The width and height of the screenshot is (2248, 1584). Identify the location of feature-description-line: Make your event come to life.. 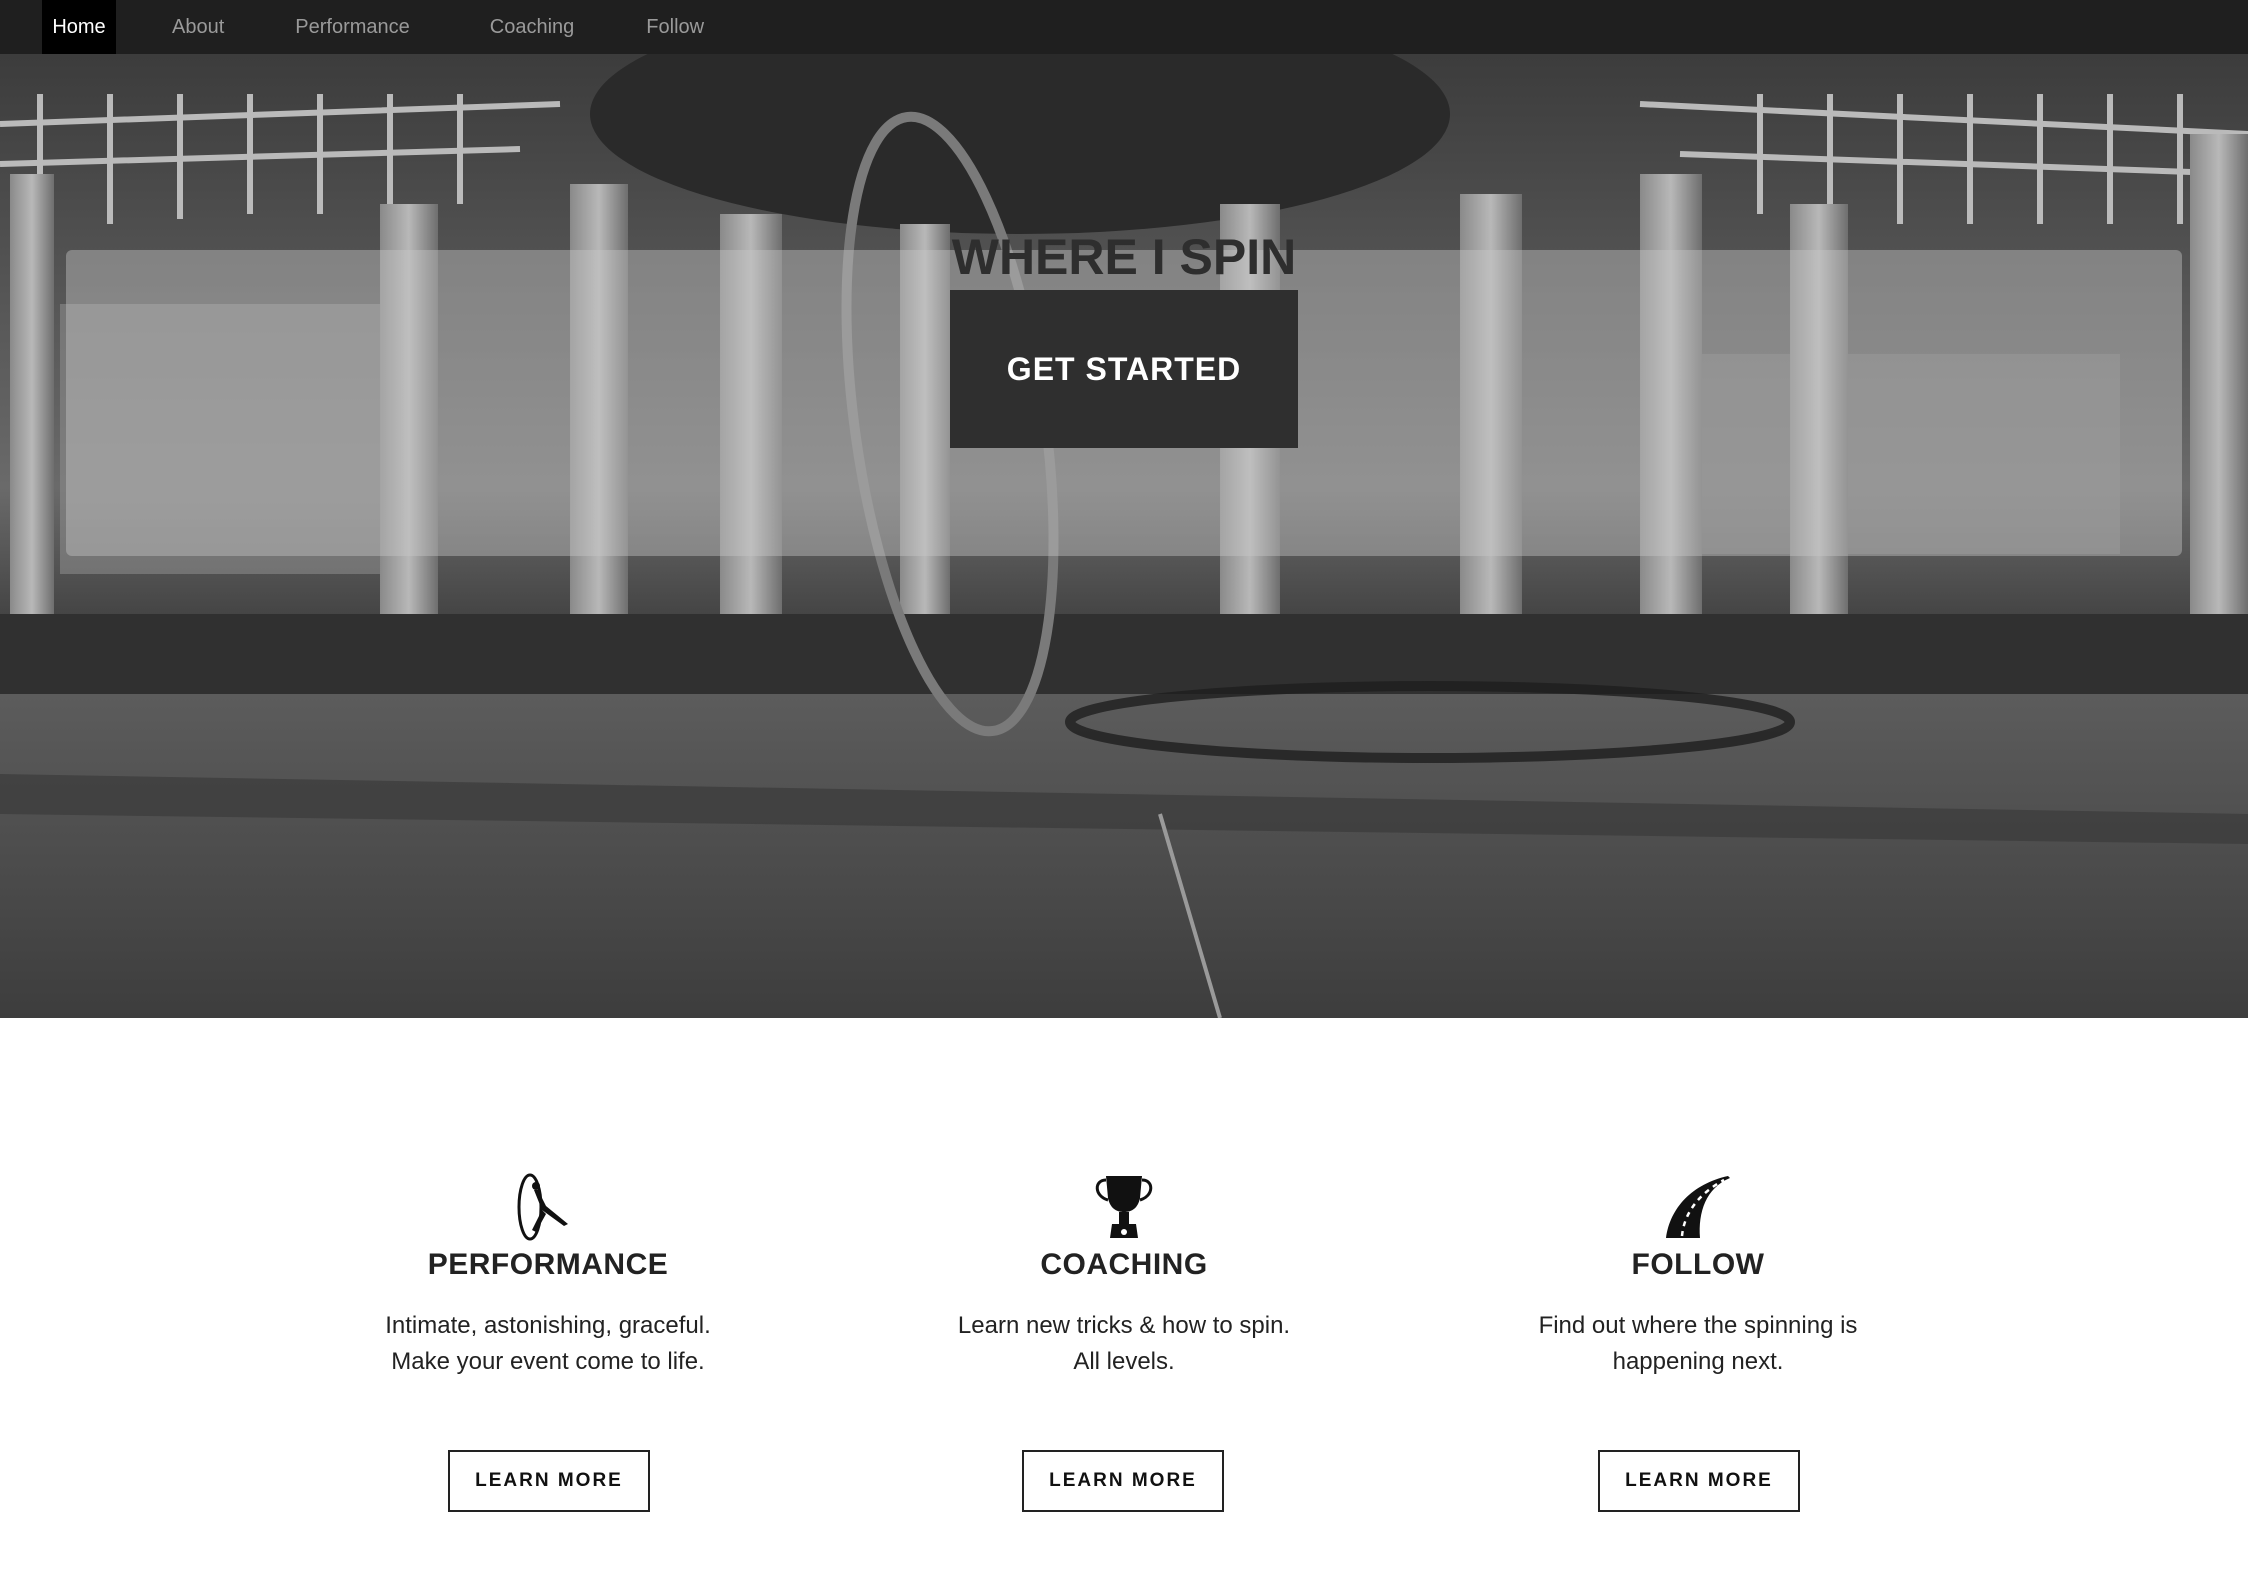
(548, 1361).